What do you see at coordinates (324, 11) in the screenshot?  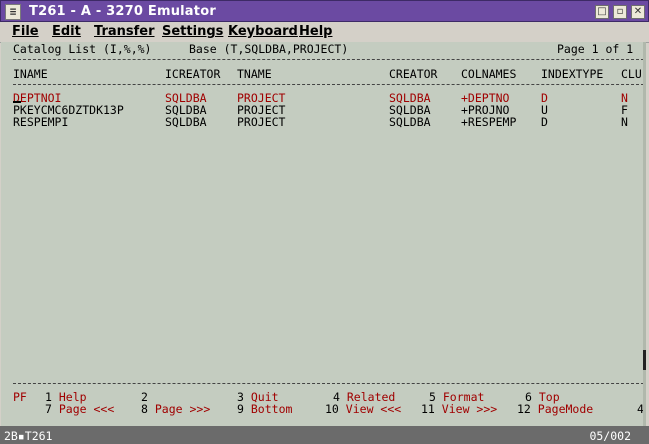 I see `title-bar: ≡ T261 - A - 3270 Emulator □ ▫ ✕` at bounding box center [324, 11].